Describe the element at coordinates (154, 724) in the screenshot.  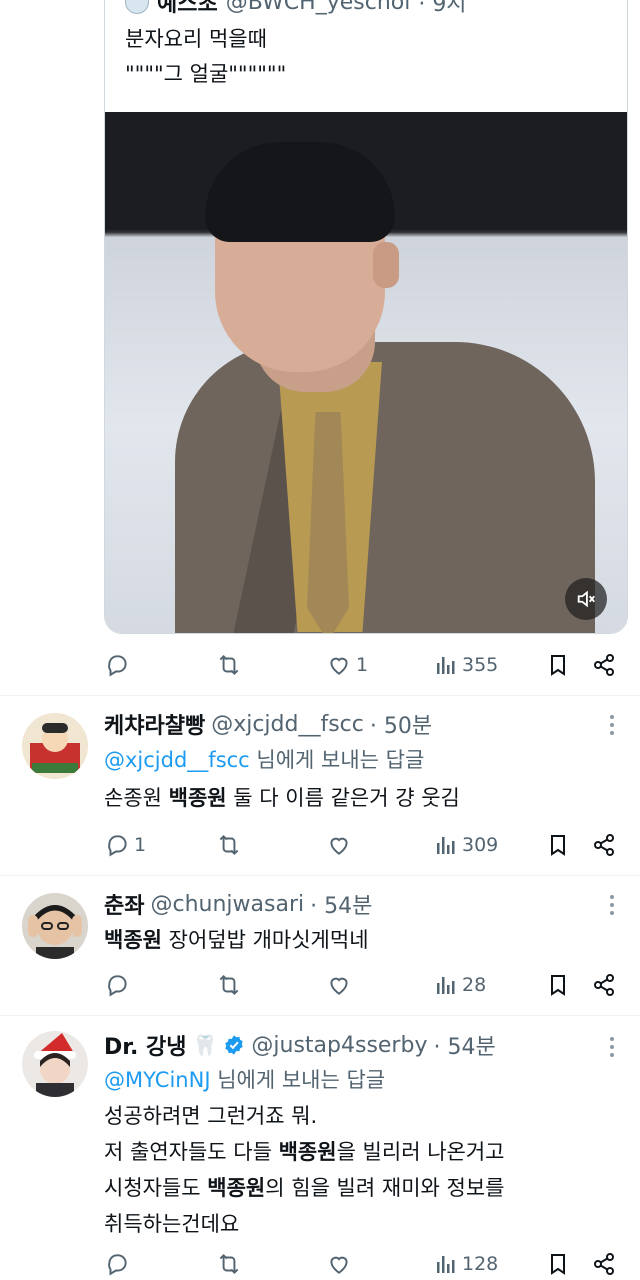
I see `author-name: 케챠라챨빵` at that location.